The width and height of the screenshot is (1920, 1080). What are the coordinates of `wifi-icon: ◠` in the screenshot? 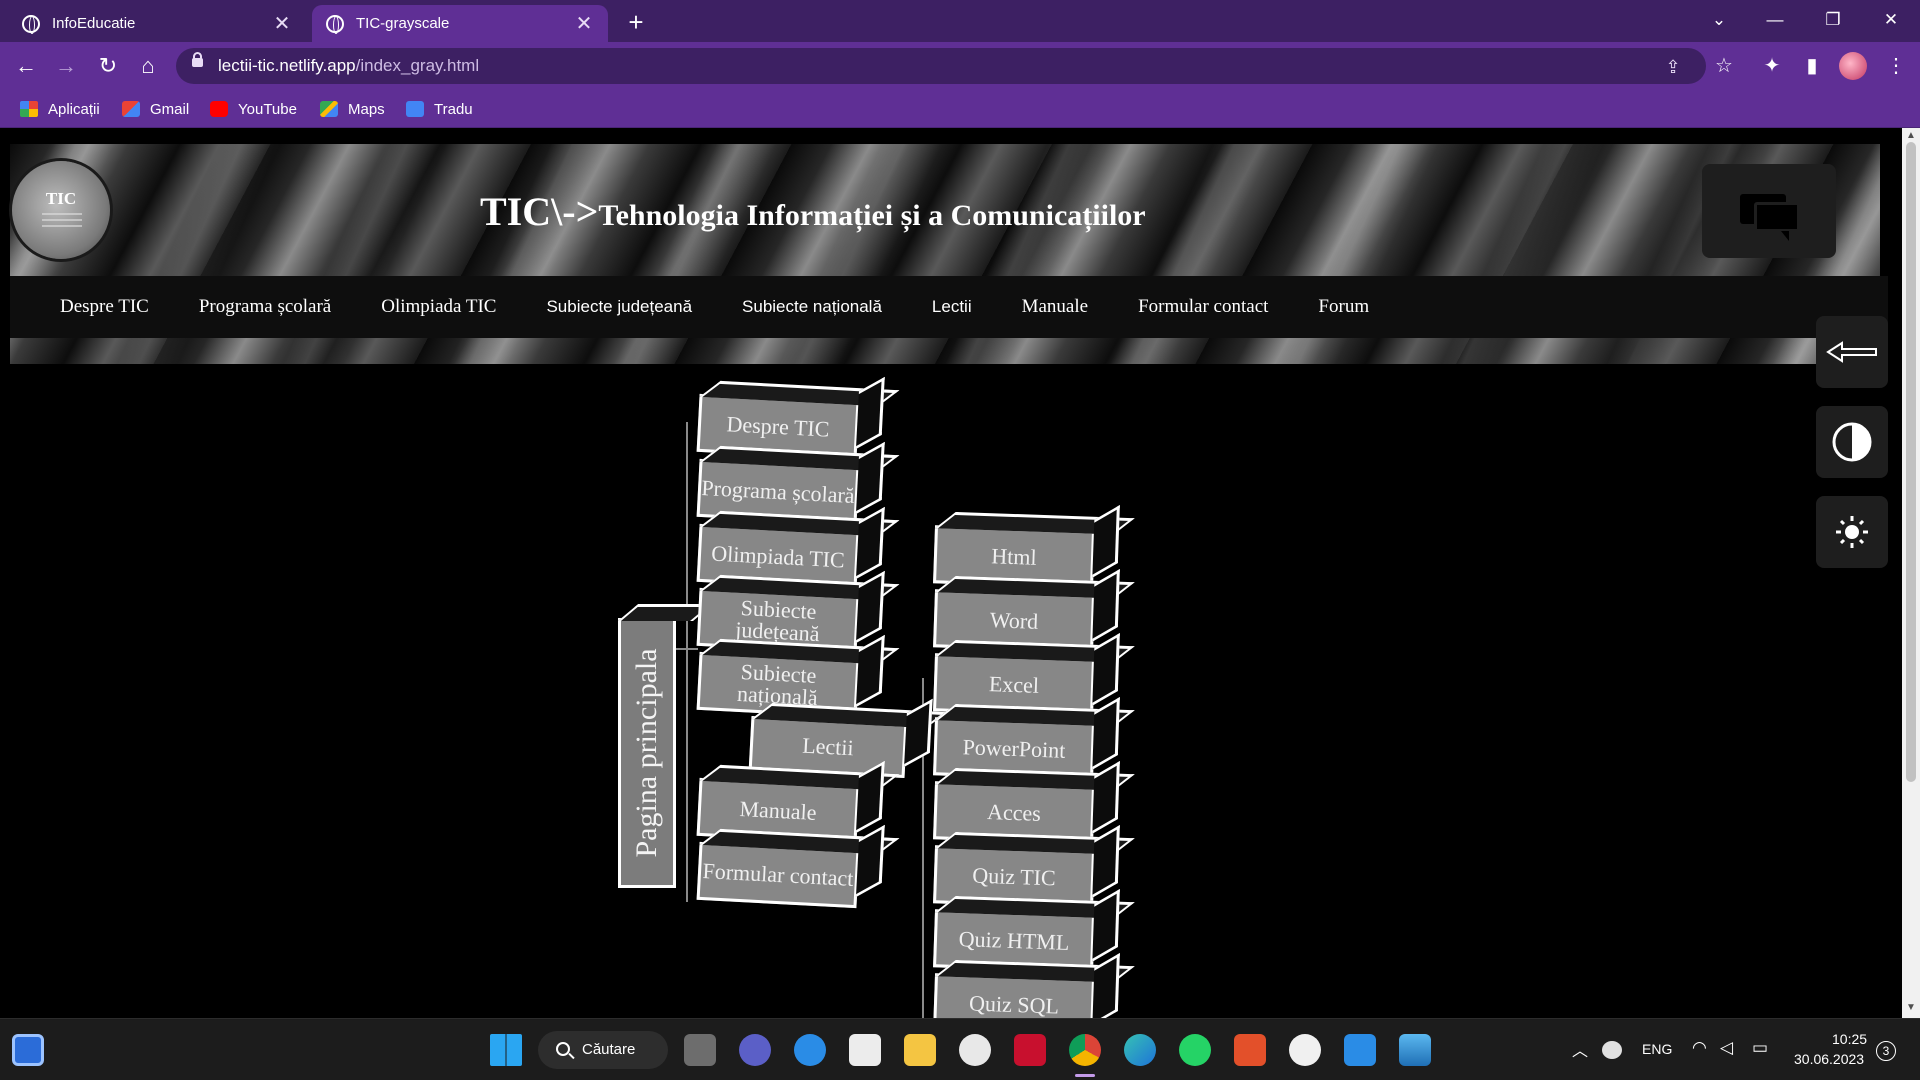 It's located at (1699, 1048).